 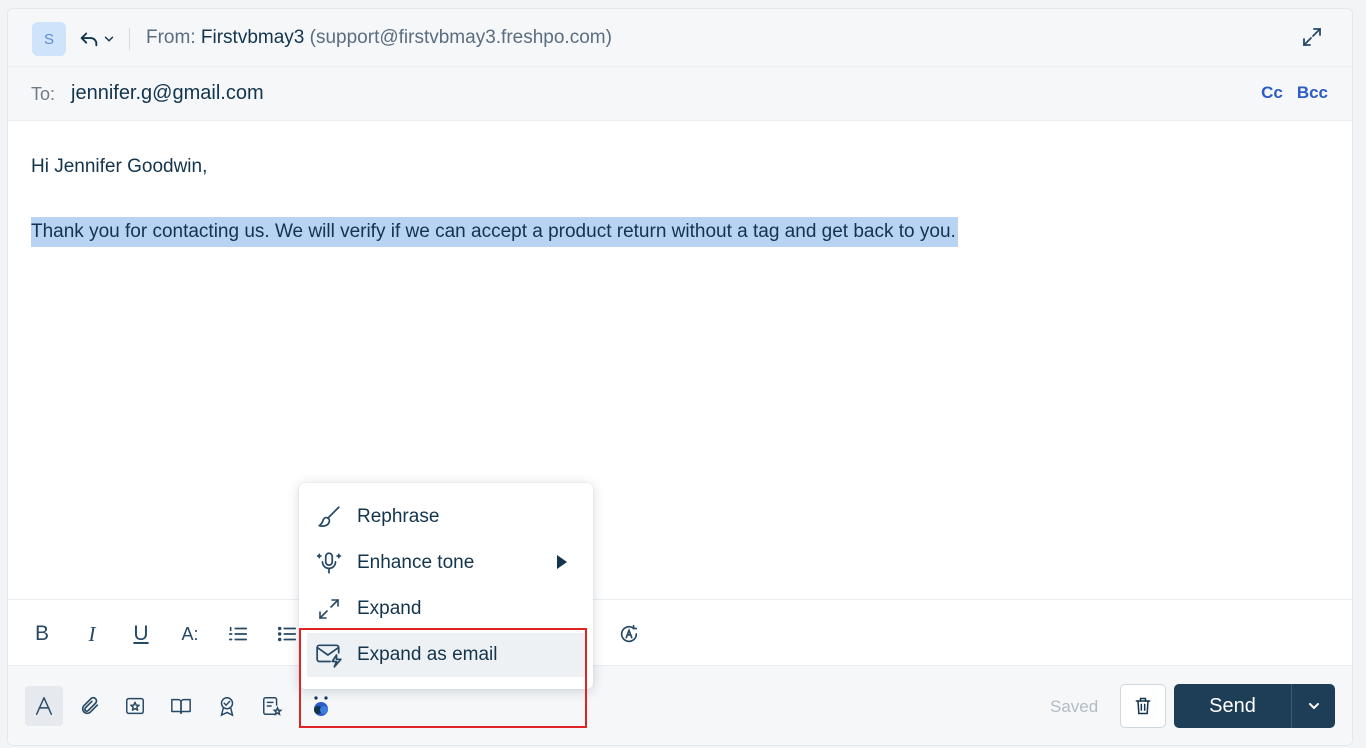 What do you see at coordinates (1272, 93) in the screenshot?
I see `cc-link: Cc` at bounding box center [1272, 93].